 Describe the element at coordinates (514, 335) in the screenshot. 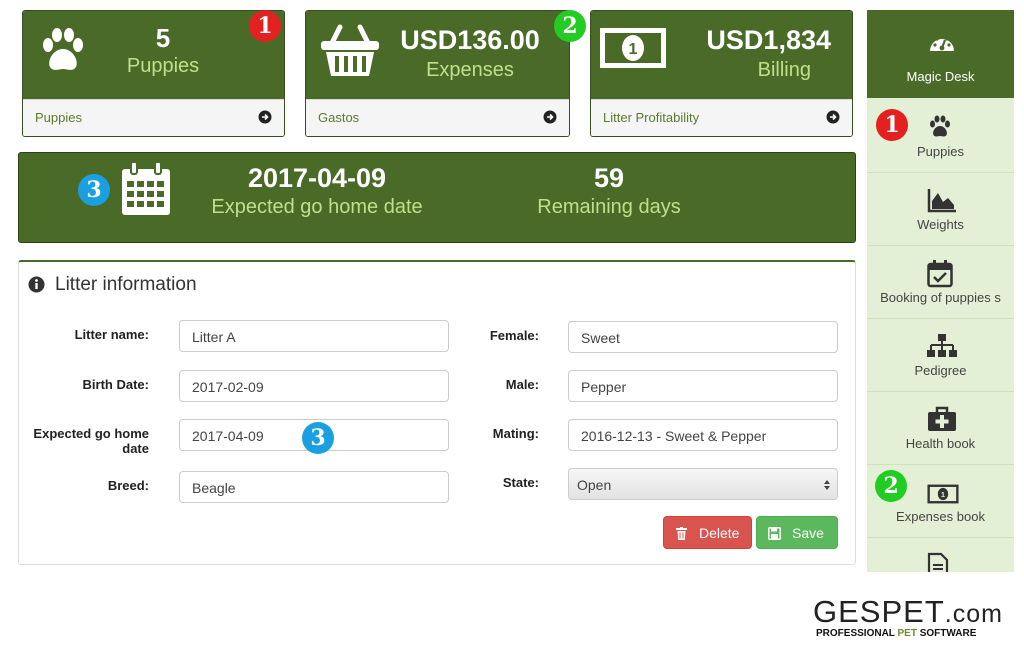

I see `female-label: Female:` at that location.